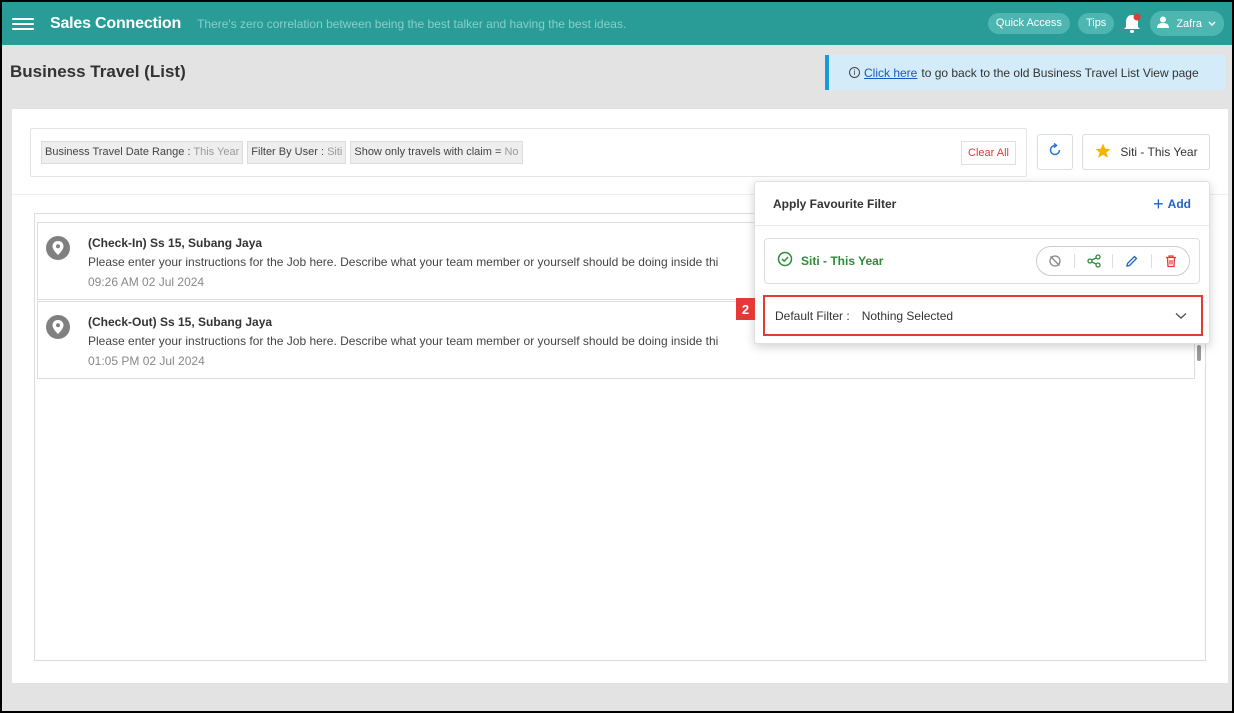 The width and height of the screenshot is (1234, 713). What do you see at coordinates (982, 204) in the screenshot?
I see `dropdown-header: Apply Favourite Filter + Add` at bounding box center [982, 204].